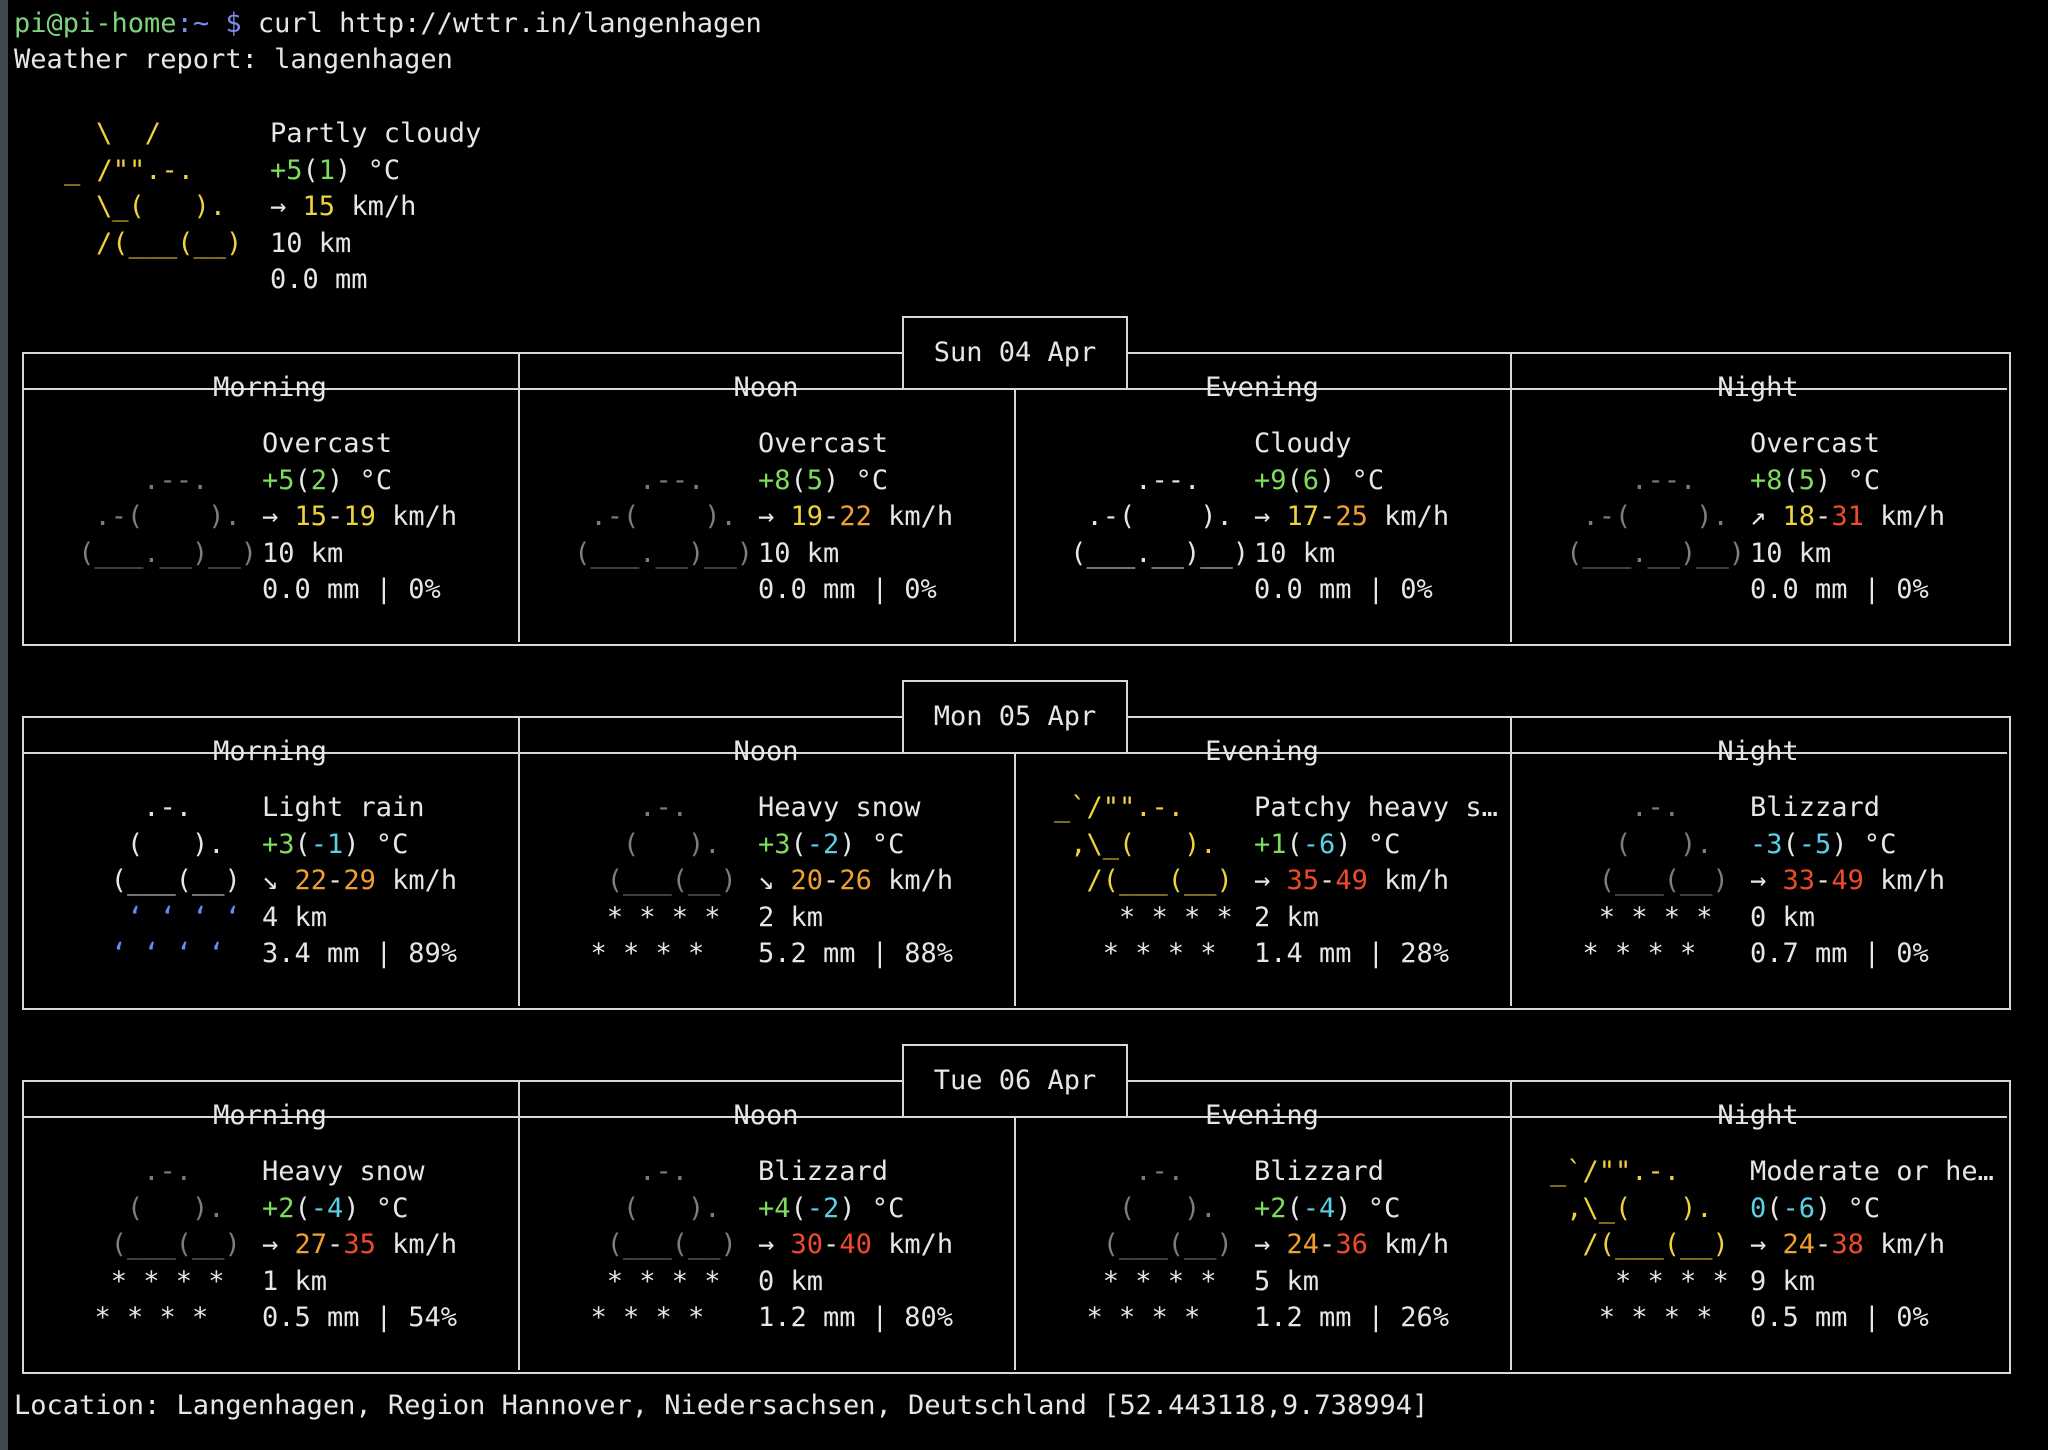 The image size is (2048, 1450). What do you see at coordinates (278, 1208) in the screenshot?
I see `temp-value: +2` at bounding box center [278, 1208].